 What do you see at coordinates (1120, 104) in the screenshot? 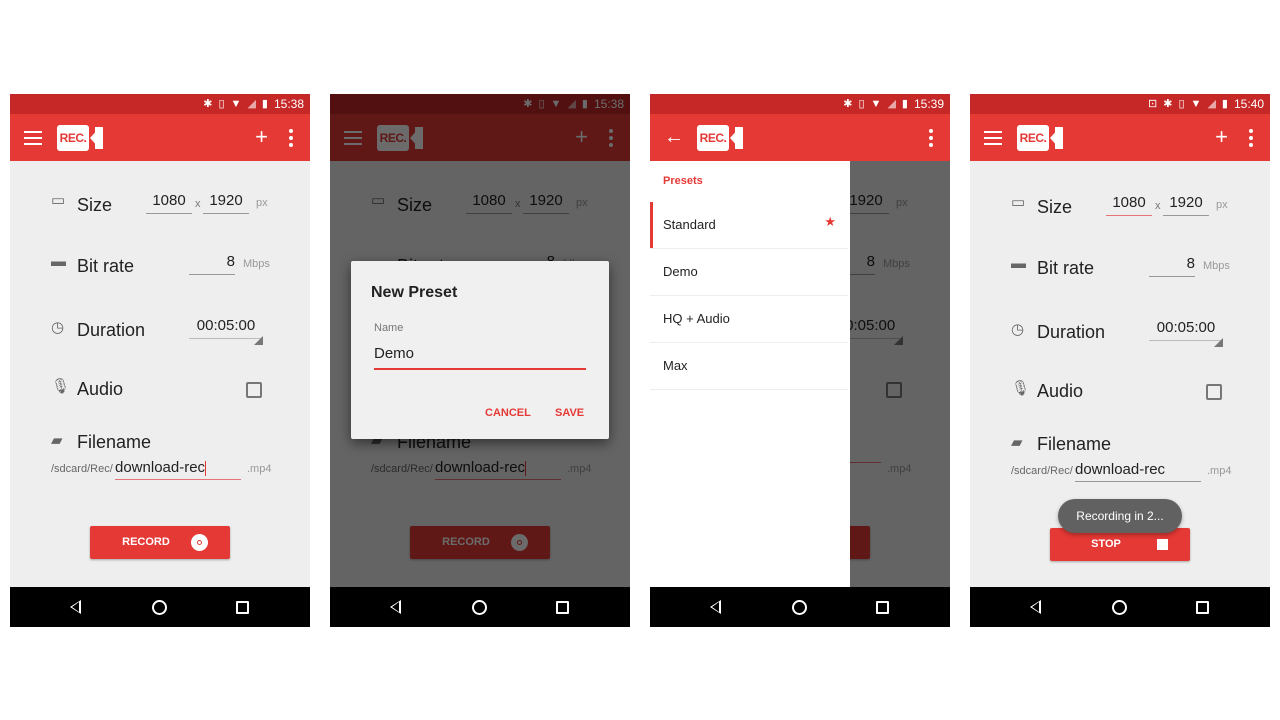
I see `status-bar: ⊡ ✱ ▯ ▼ ◢ ▮ 15:40` at bounding box center [1120, 104].